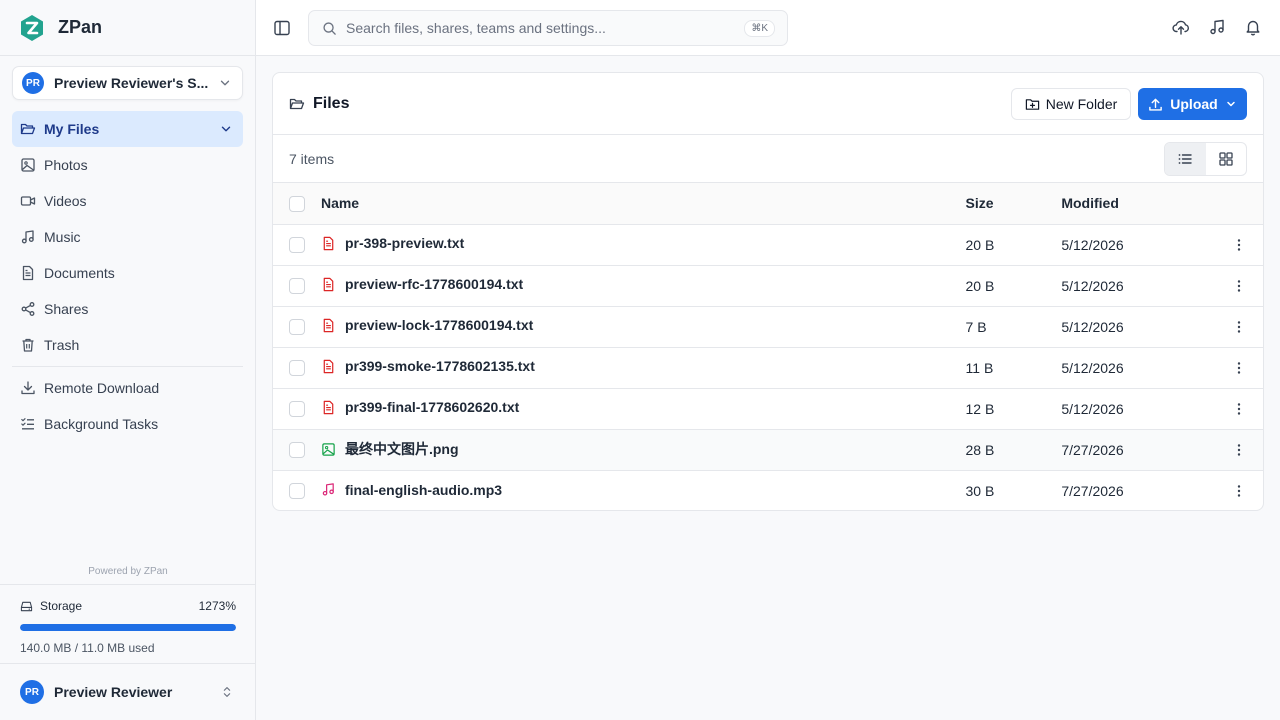 Image resolution: width=1280 pixels, height=720 pixels. Describe the element at coordinates (434, 284) in the screenshot. I see `file-name: preview-rfc-1778600194.txt` at that location.